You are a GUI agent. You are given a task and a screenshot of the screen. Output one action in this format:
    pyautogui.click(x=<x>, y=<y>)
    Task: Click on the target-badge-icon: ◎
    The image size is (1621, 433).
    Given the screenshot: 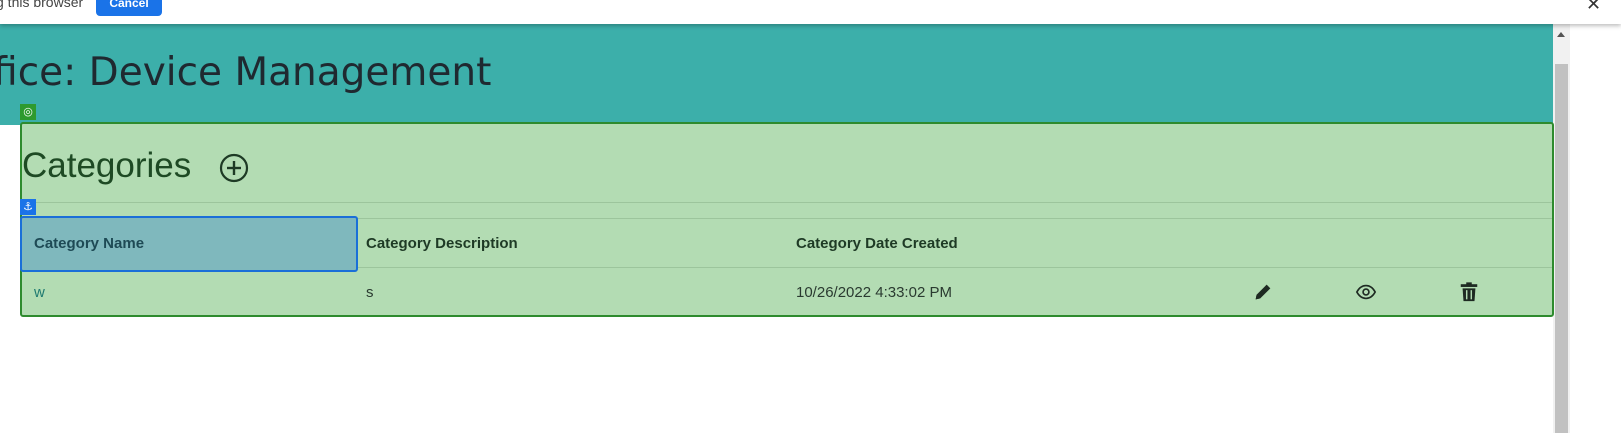 What is the action you would take?
    pyautogui.click(x=28, y=112)
    